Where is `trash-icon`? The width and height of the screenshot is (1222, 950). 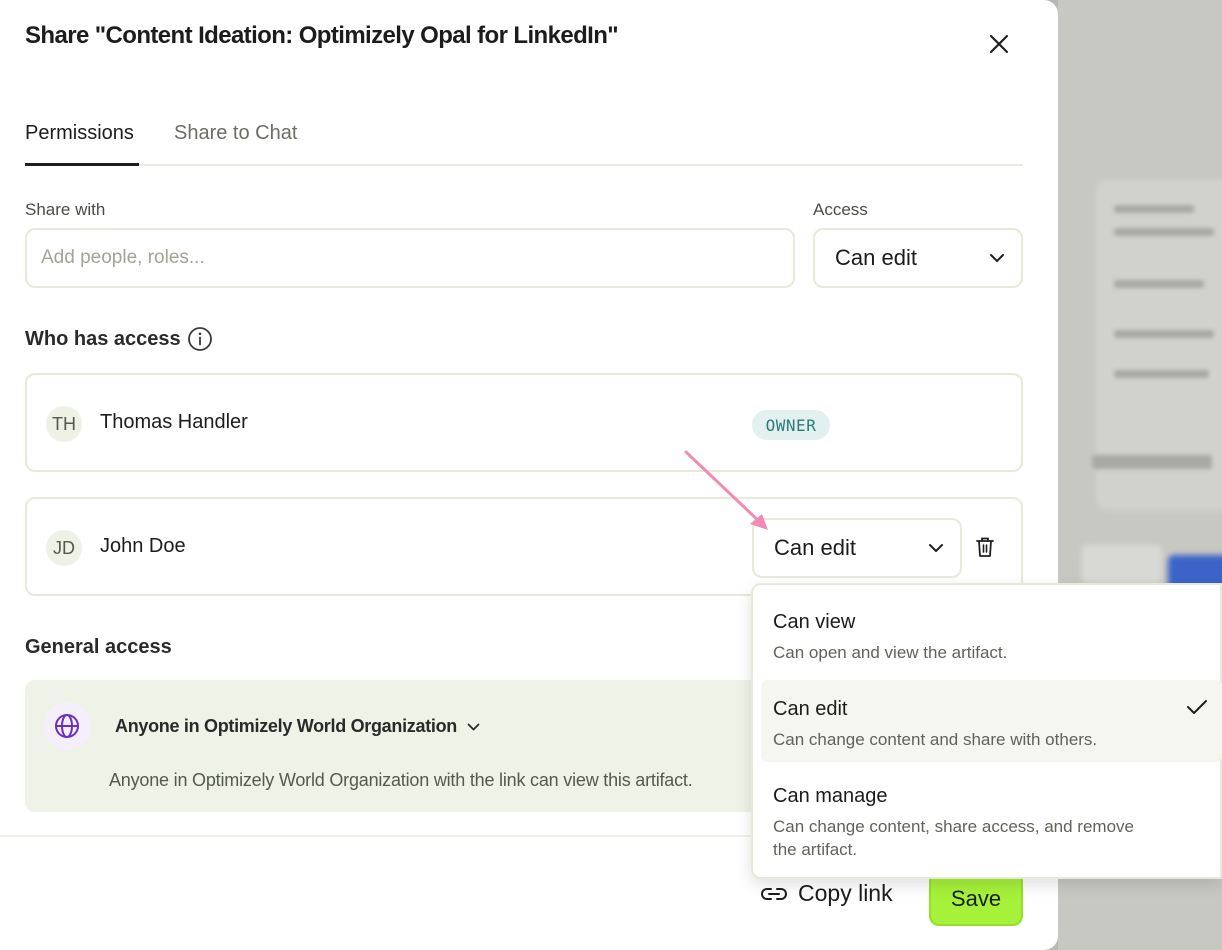
trash-icon is located at coordinates (985, 547).